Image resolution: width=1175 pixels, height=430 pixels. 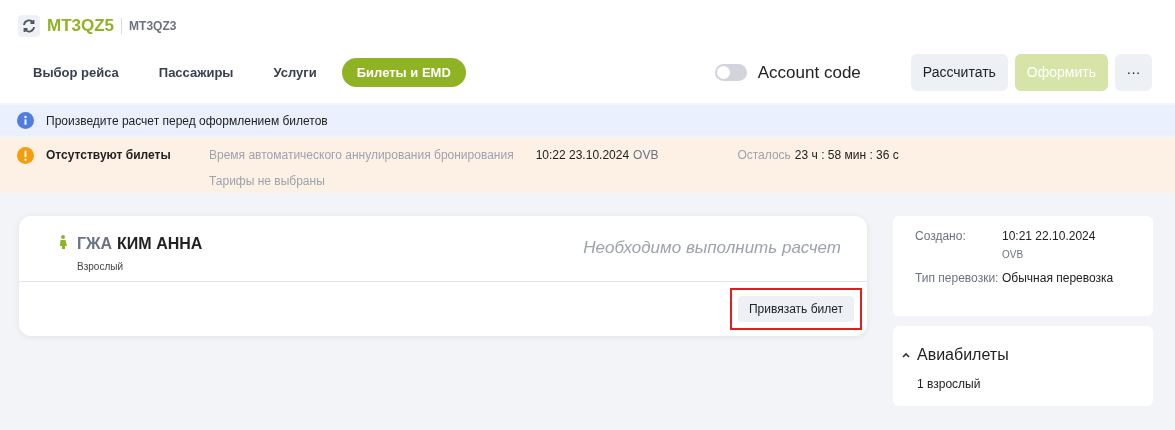 I want to click on booking-code: MT3QZ5, so click(x=81, y=26).